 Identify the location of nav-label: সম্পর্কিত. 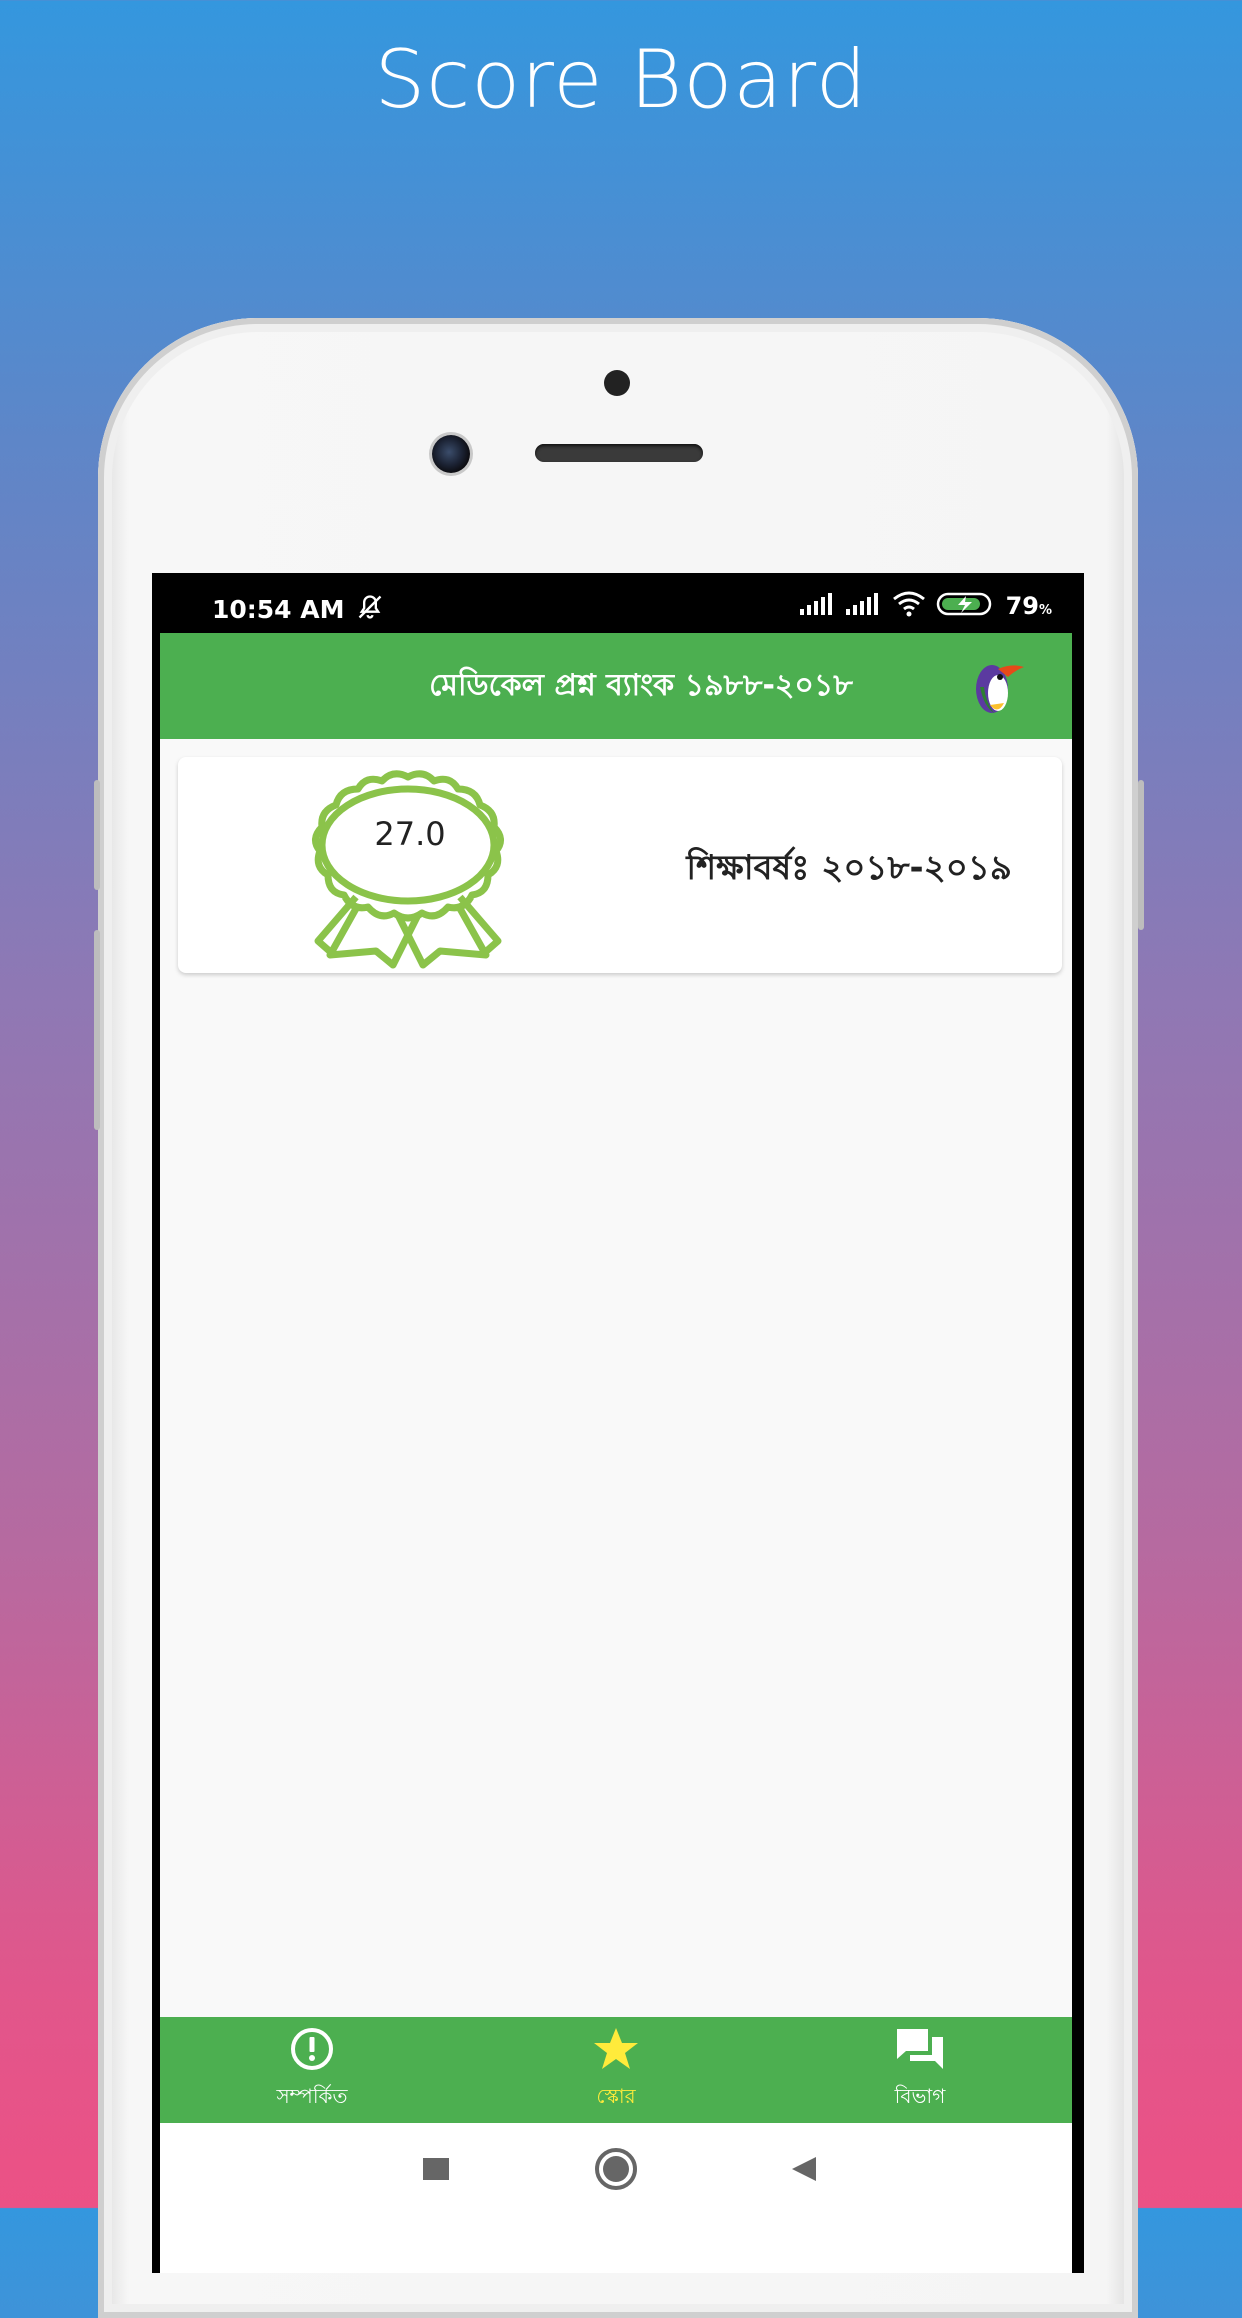
(312, 2096).